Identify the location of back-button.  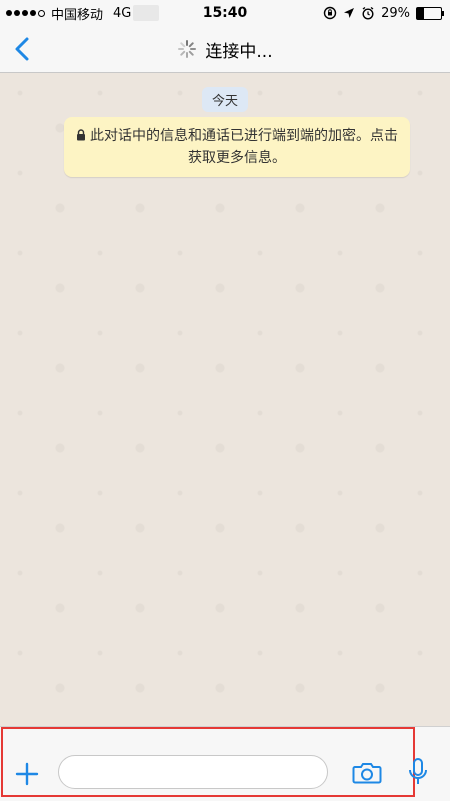
(23, 49).